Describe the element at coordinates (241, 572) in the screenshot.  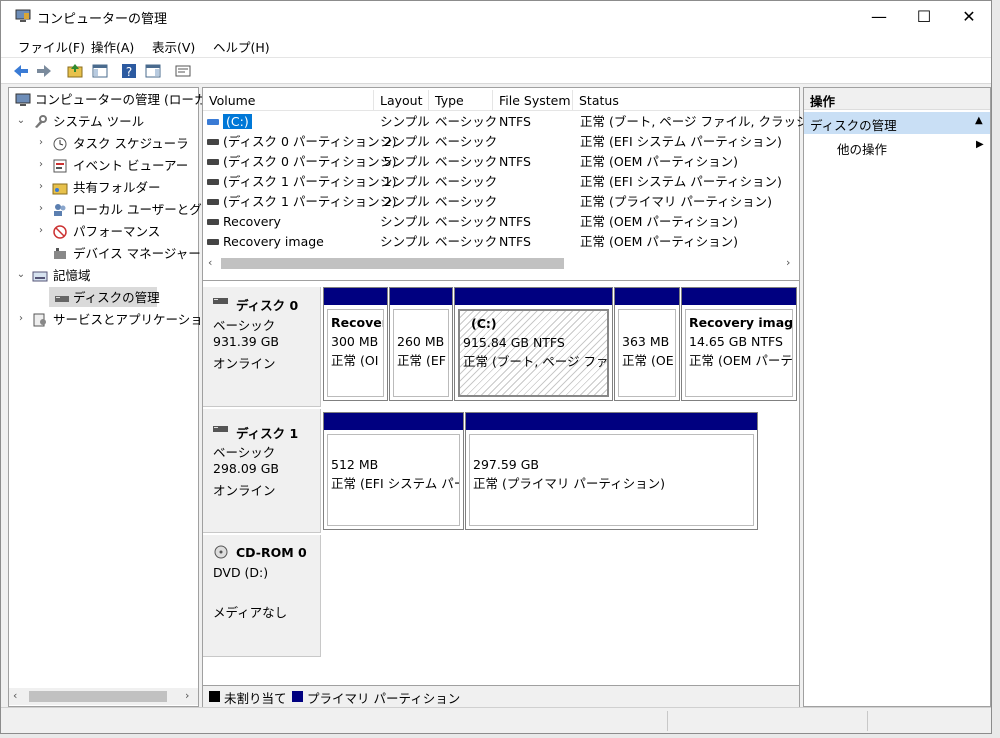
I see `cdrom-drive: DVD (D:)` at that location.